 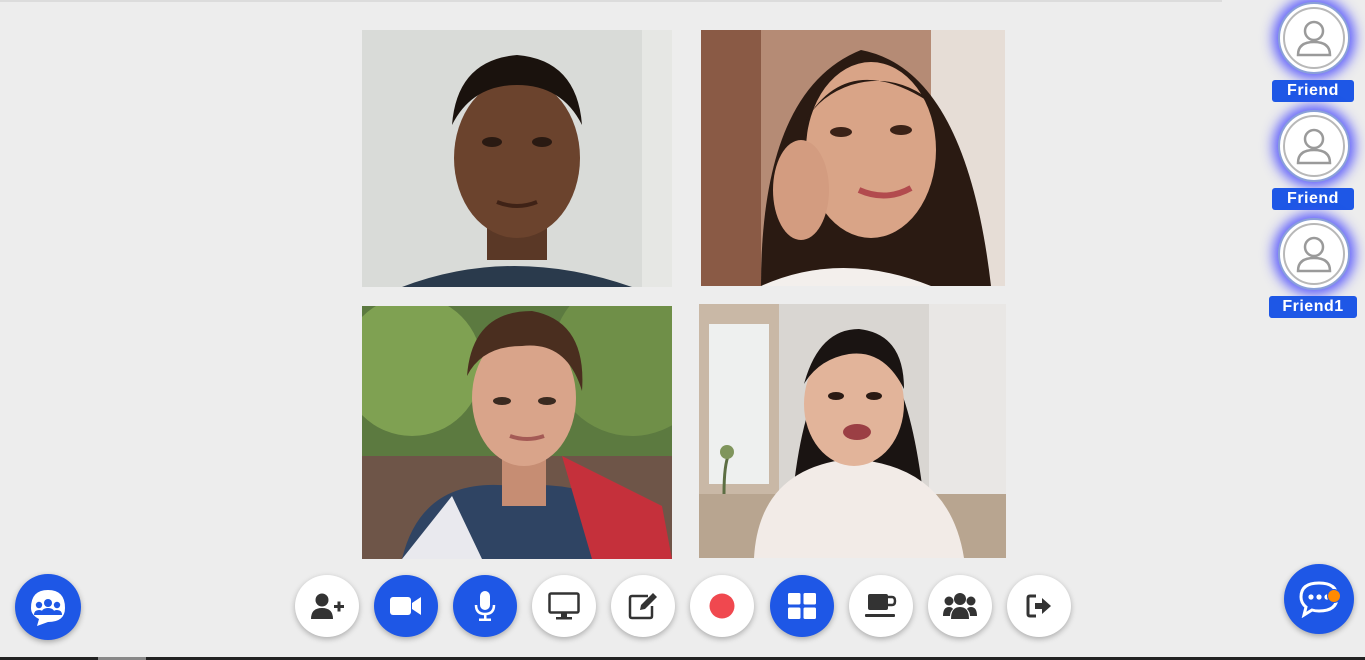 I want to click on record-button, so click(x=722, y=606).